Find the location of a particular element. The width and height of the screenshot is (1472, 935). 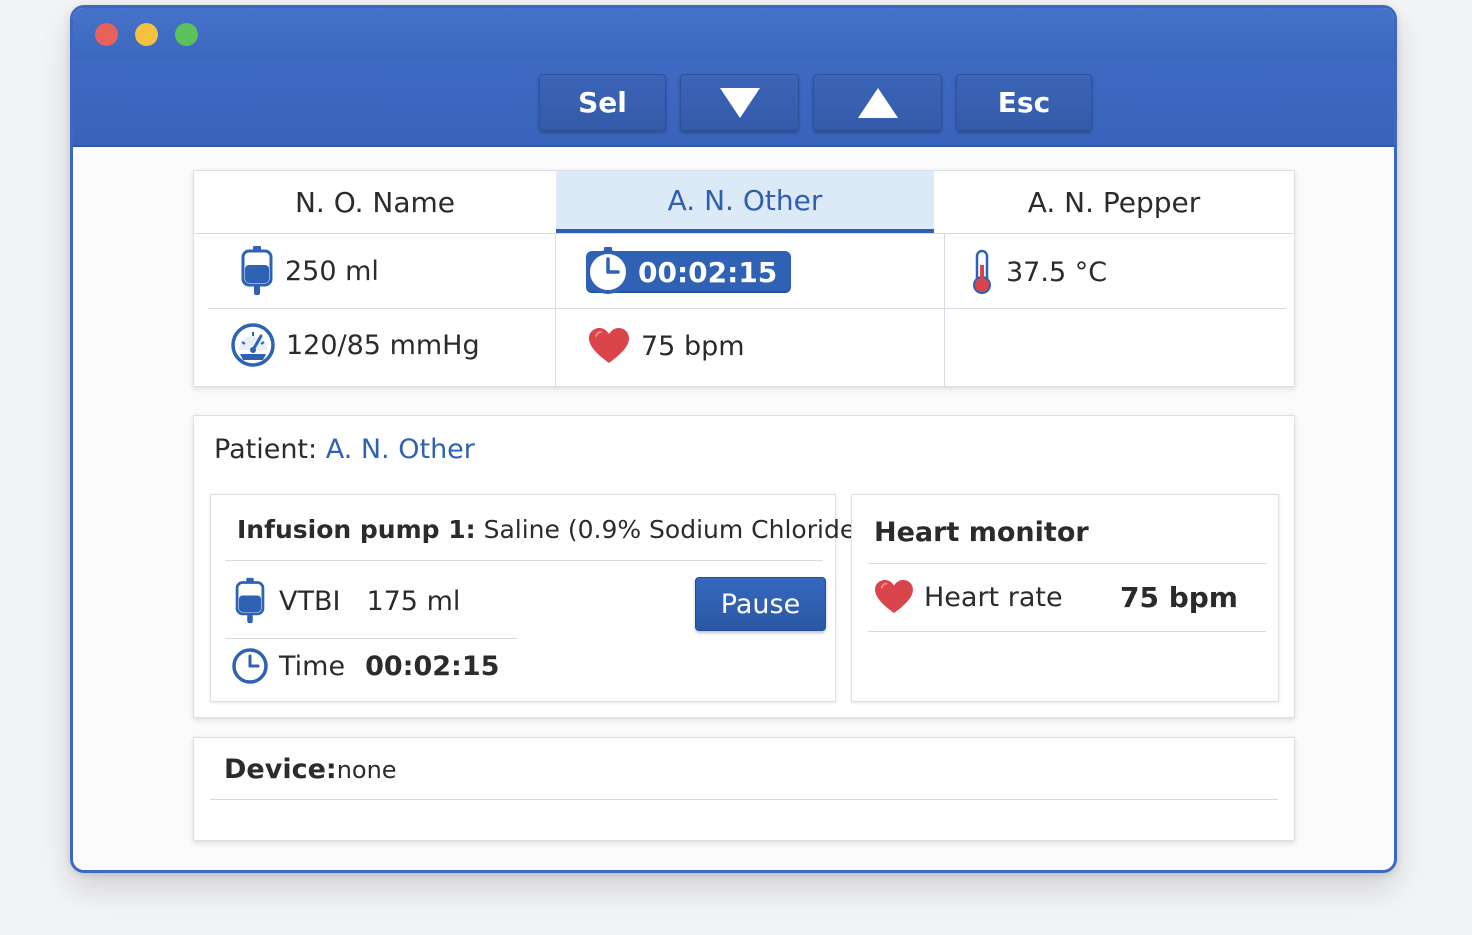

blood-pressure-cell: 120/85 mmHg is located at coordinates (355, 345).